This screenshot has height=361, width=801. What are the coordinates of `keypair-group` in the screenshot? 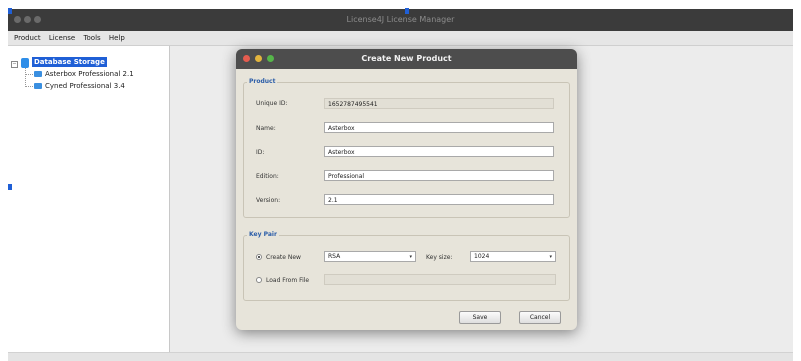 It's located at (406, 268).